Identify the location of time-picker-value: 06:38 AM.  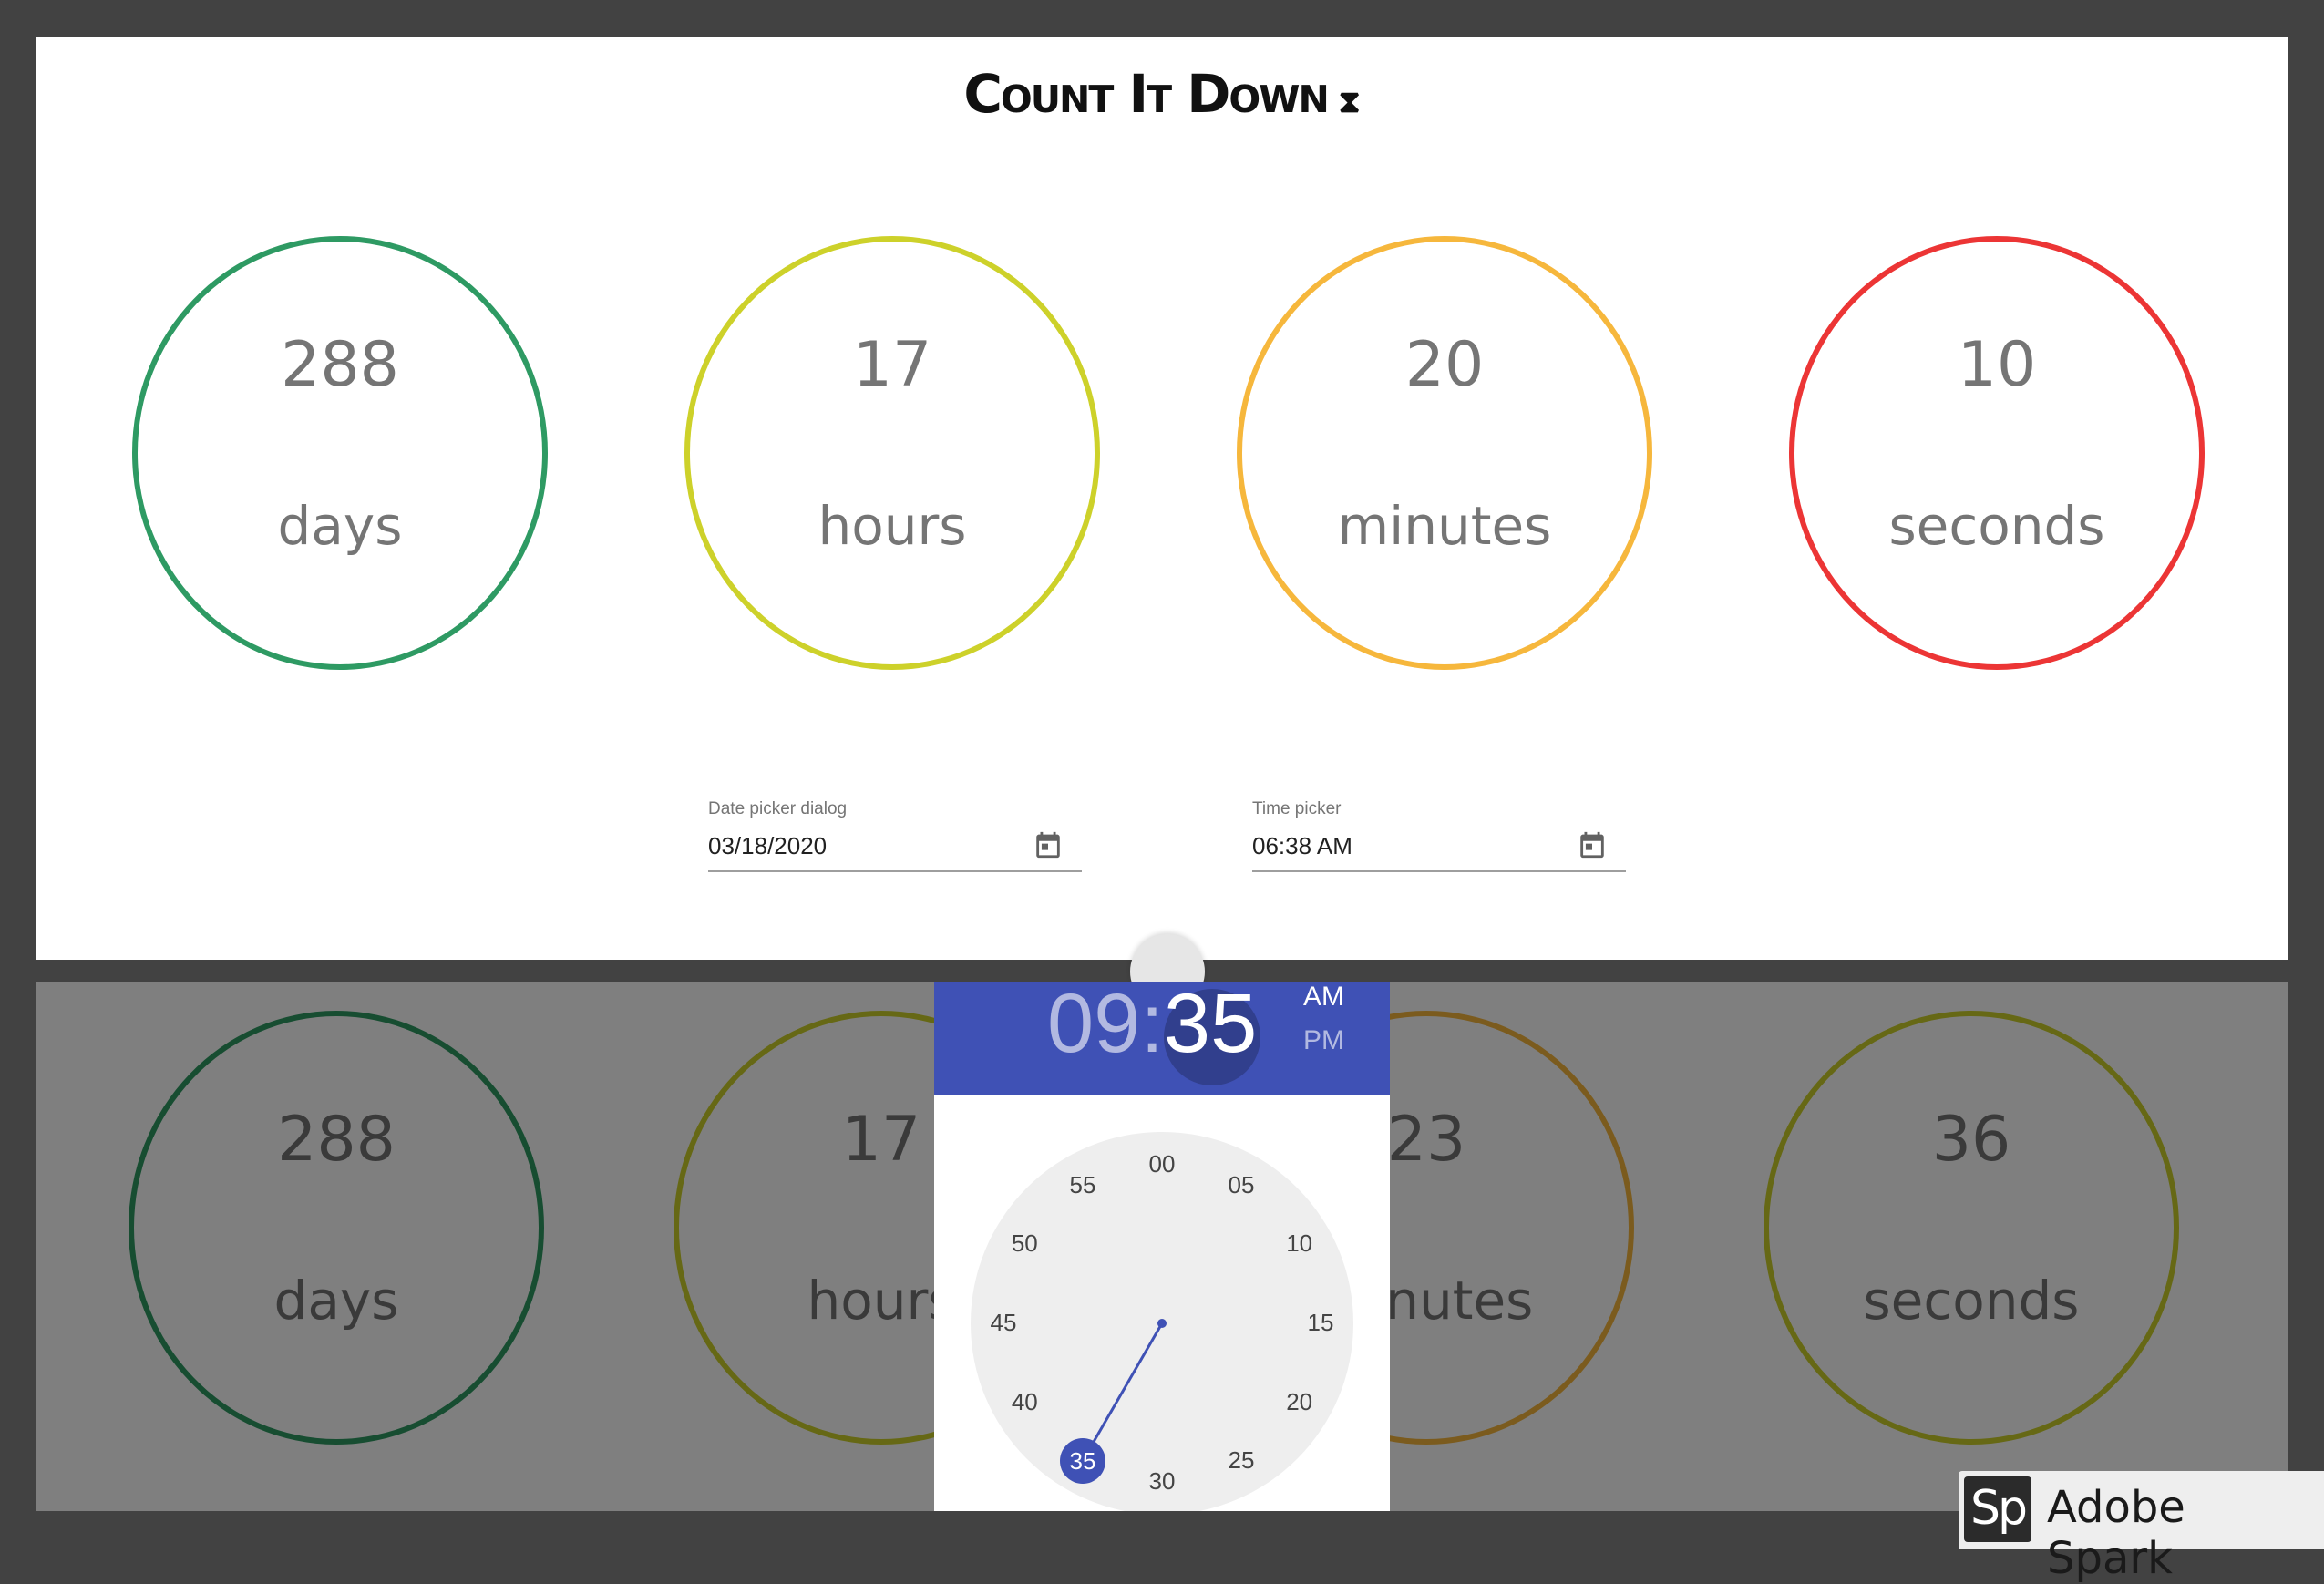
(1302, 846).